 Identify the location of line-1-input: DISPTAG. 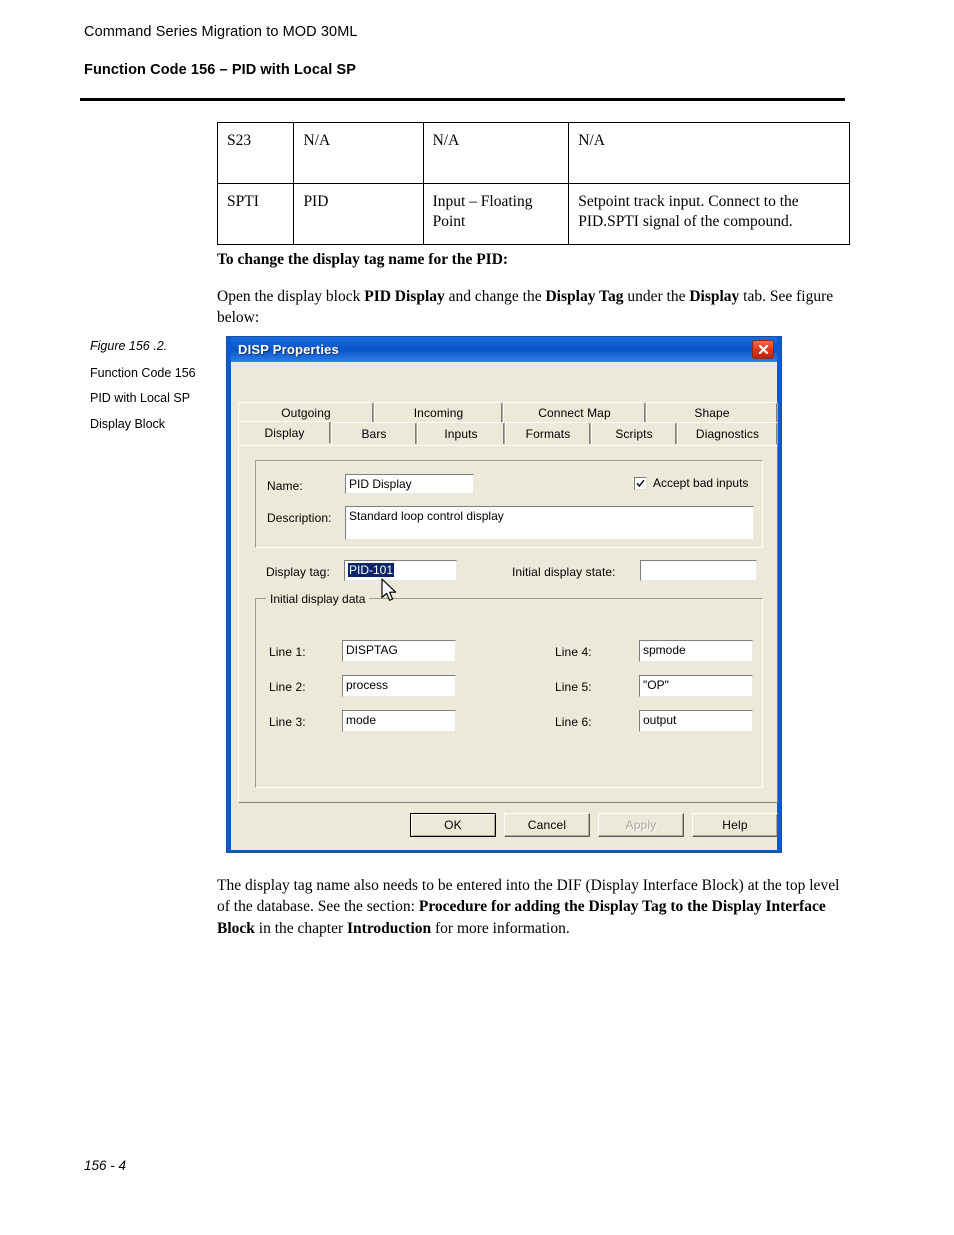
(399, 651).